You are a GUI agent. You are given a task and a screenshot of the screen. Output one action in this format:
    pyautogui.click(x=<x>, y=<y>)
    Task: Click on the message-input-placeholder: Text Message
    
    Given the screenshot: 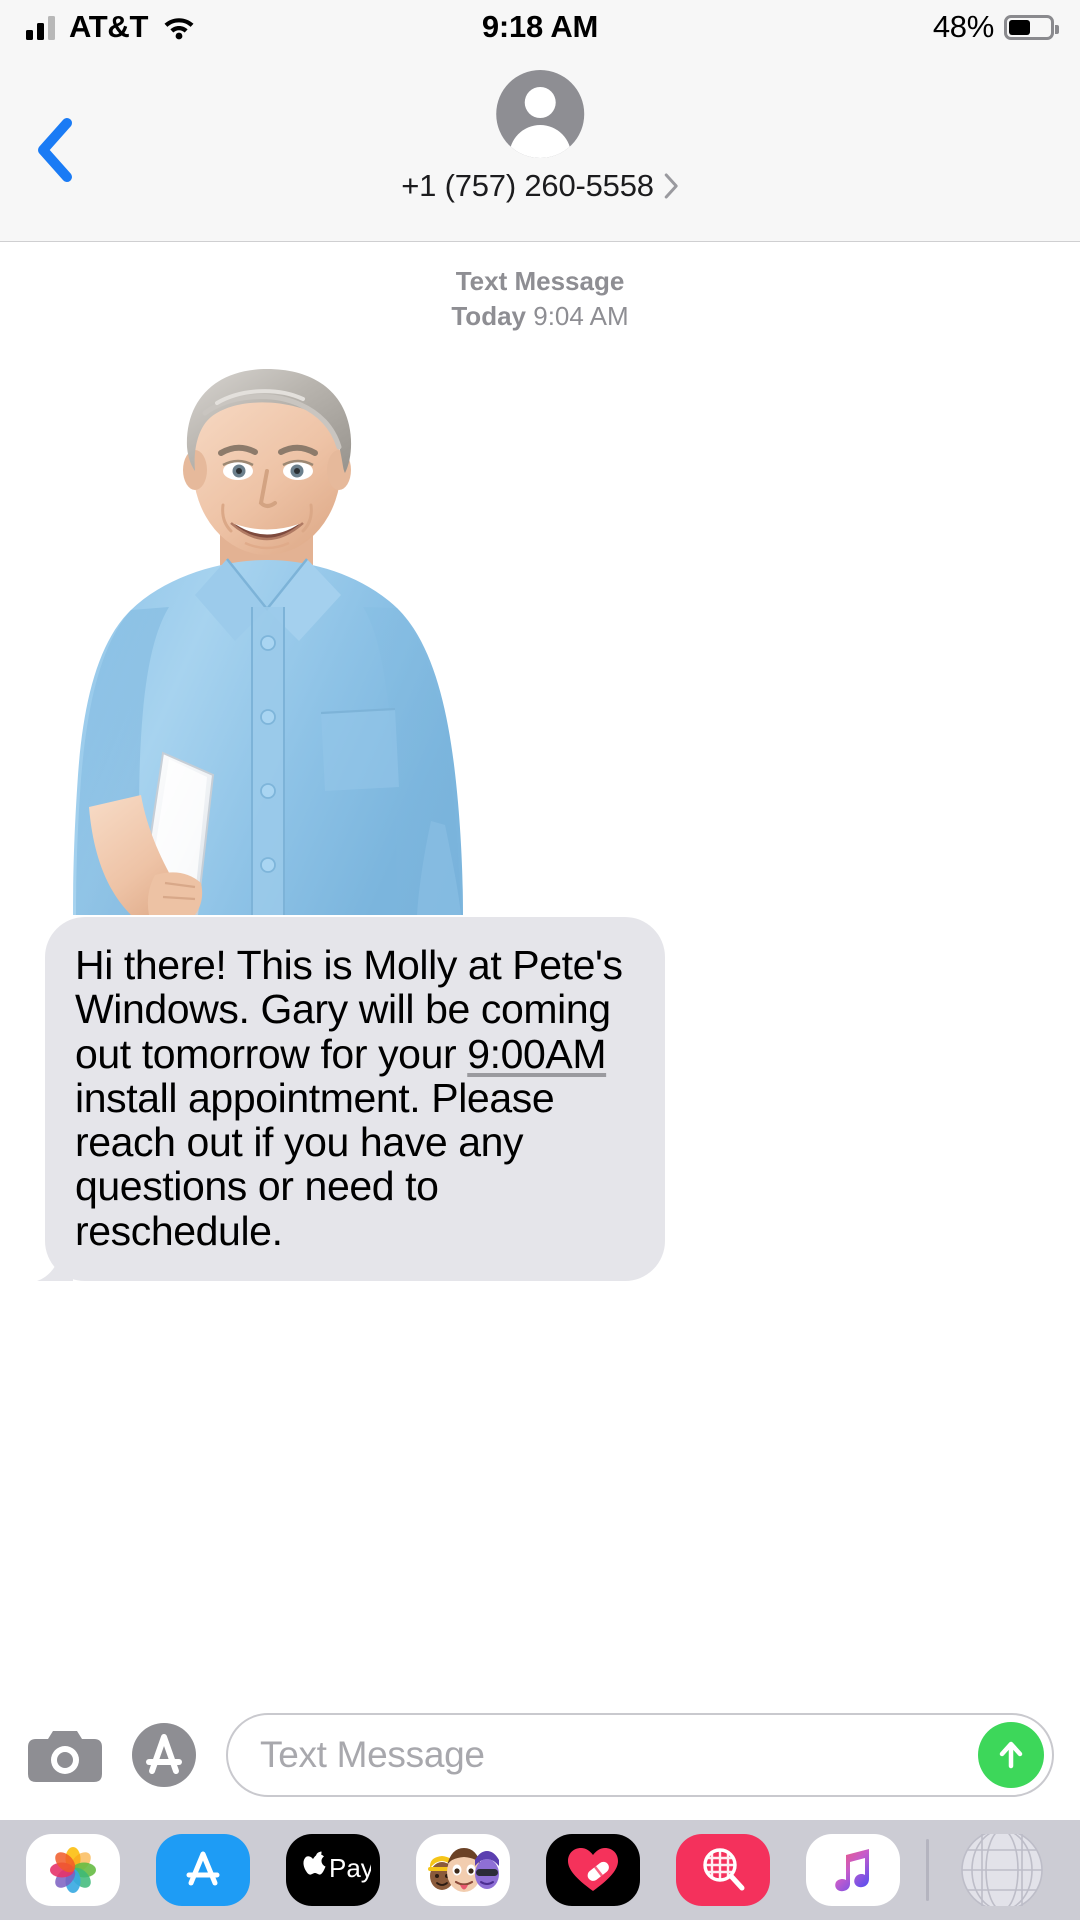 What is the action you would take?
    pyautogui.click(x=372, y=1754)
    